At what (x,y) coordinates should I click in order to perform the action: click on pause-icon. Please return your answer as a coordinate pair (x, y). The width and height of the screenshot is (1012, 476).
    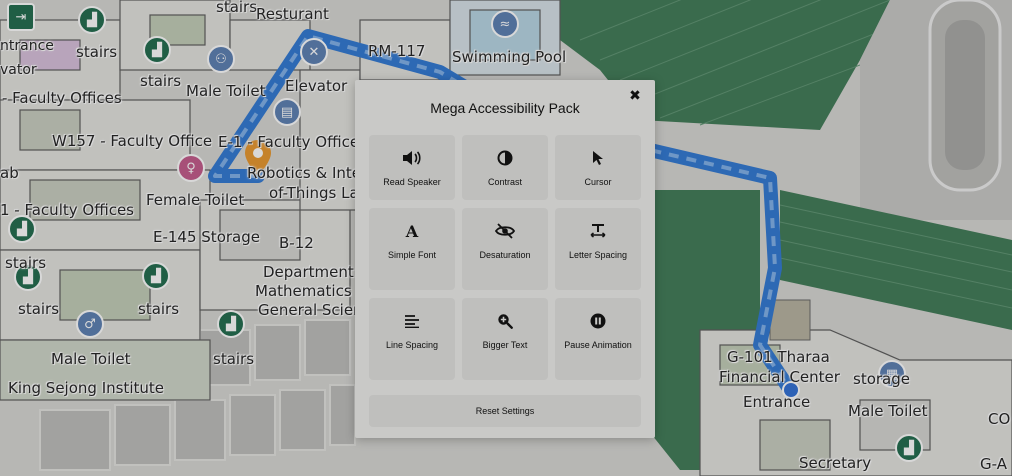
    Looking at the image, I should click on (598, 321).